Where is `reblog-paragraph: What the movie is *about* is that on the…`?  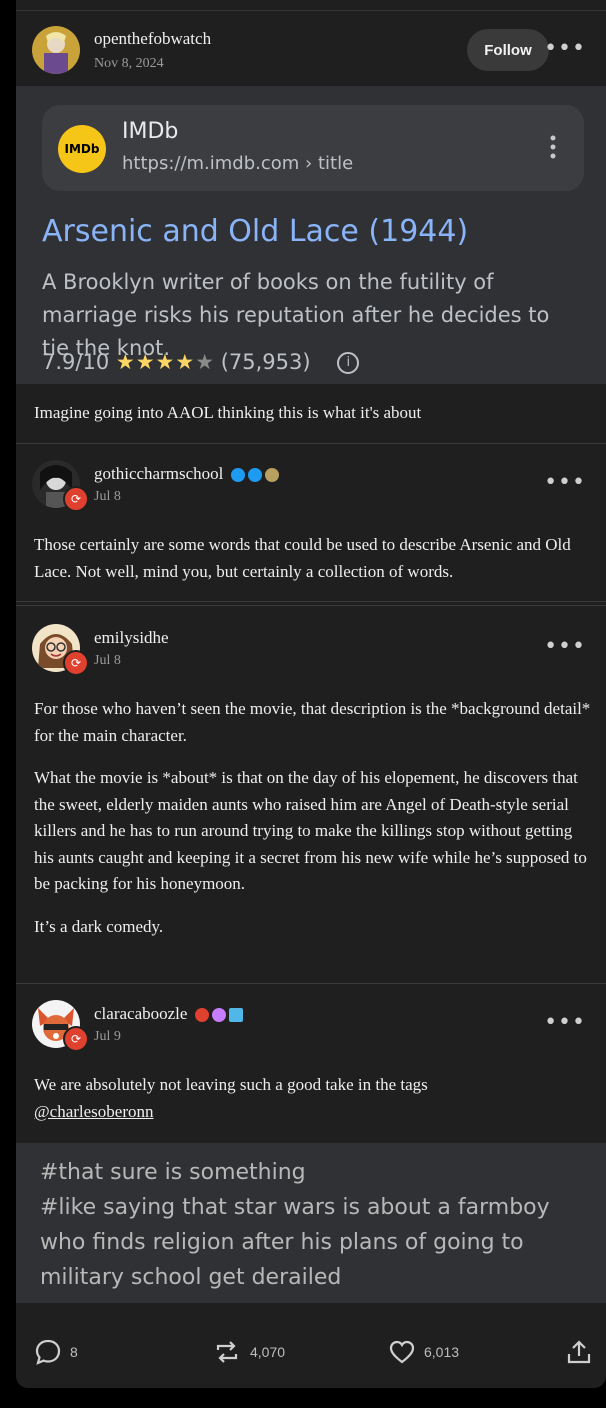 reblog-paragraph: What the movie is *about* is that on the… is located at coordinates (310, 830).